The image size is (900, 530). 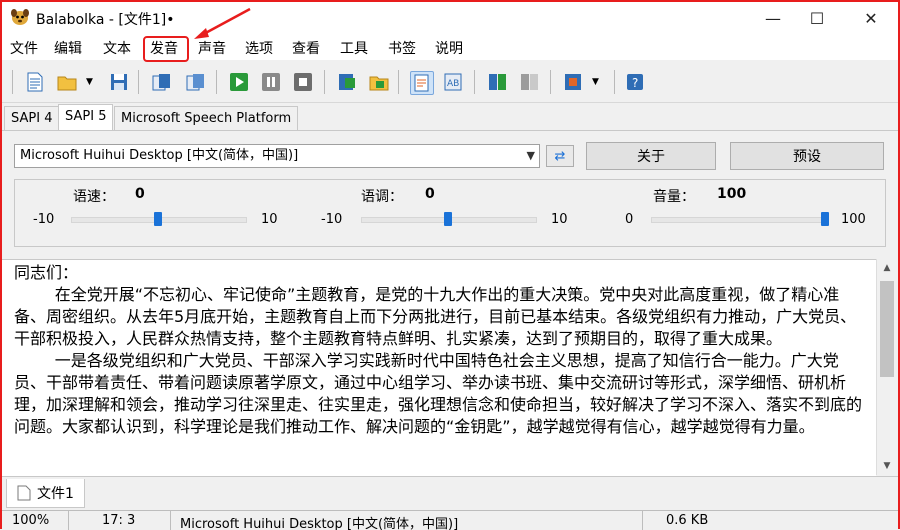 I want to click on menu-file: 文件, so click(x=24, y=48).